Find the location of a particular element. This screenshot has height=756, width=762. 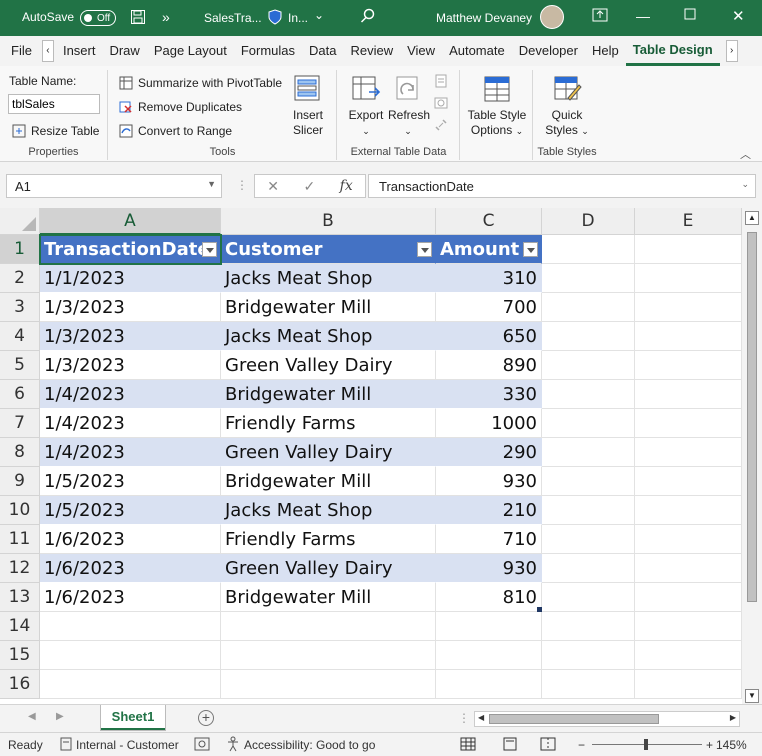

sheet-next-icon: ▶ is located at coordinates (60, 716).